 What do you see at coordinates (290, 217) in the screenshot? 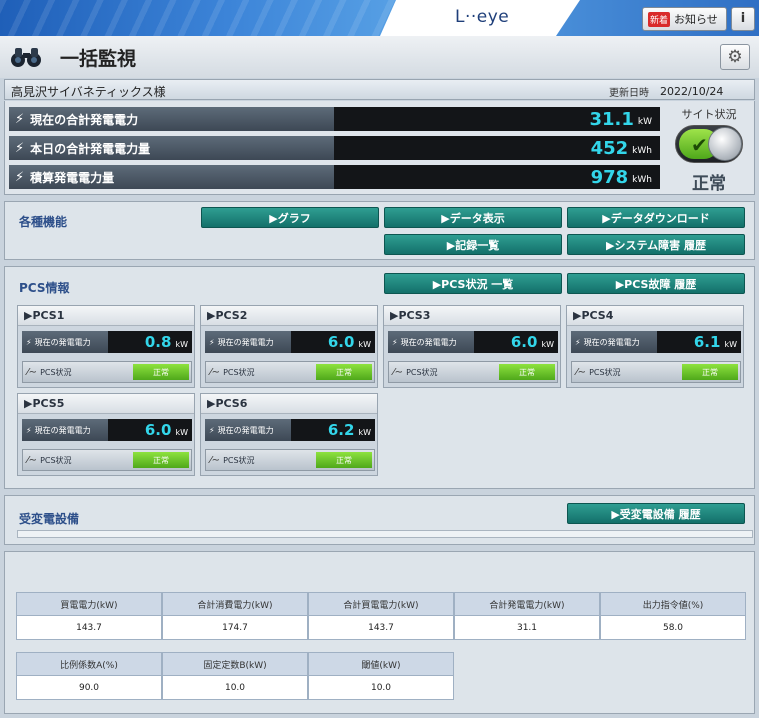
I see `graph-button: ▶グラフ` at bounding box center [290, 217].